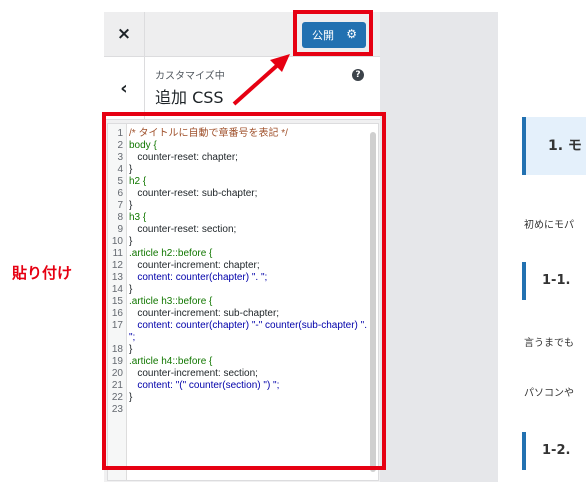  Describe the element at coordinates (333, 33) in the screenshot. I see `publish-highlight-box` at that location.